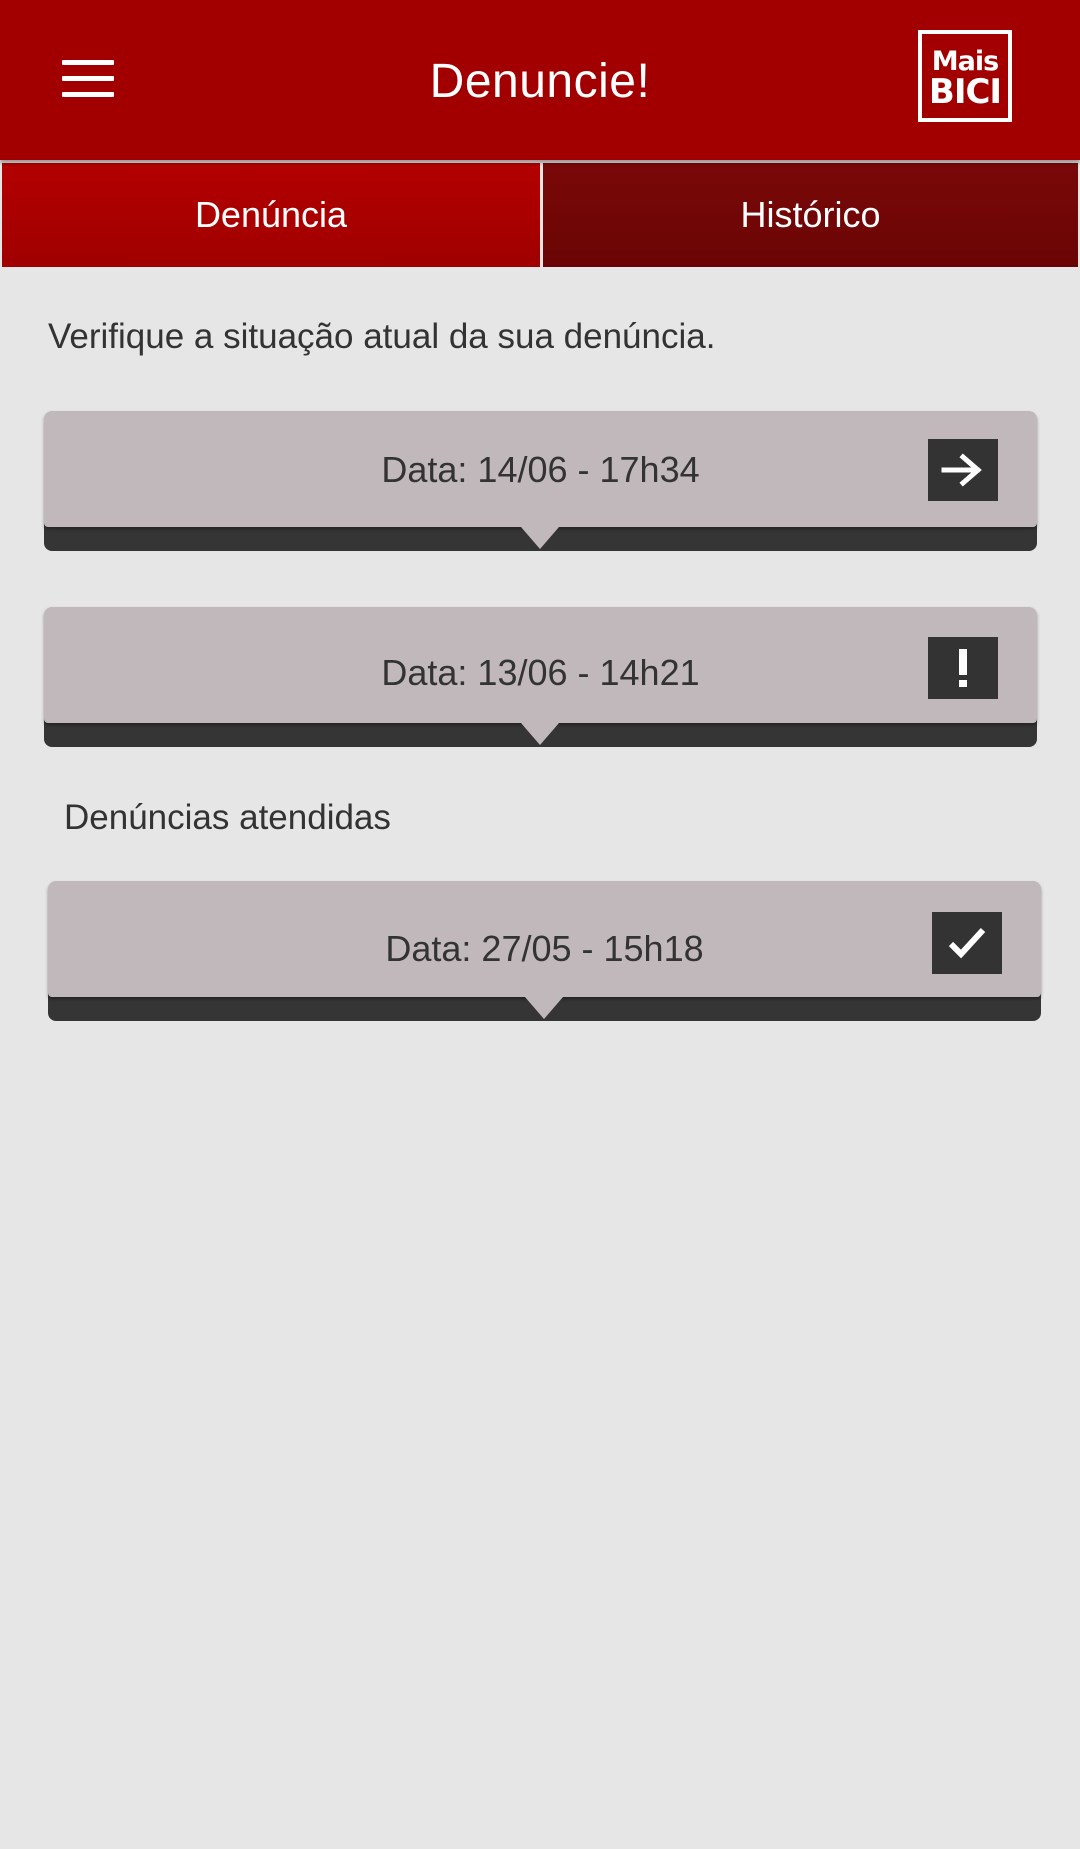 This screenshot has height=1849, width=1080. What do you see at coordinates (540, 80) in the screenshot?
I see `app-bar: Denuncie! Mais BICI` at bounding box center [540, 80].